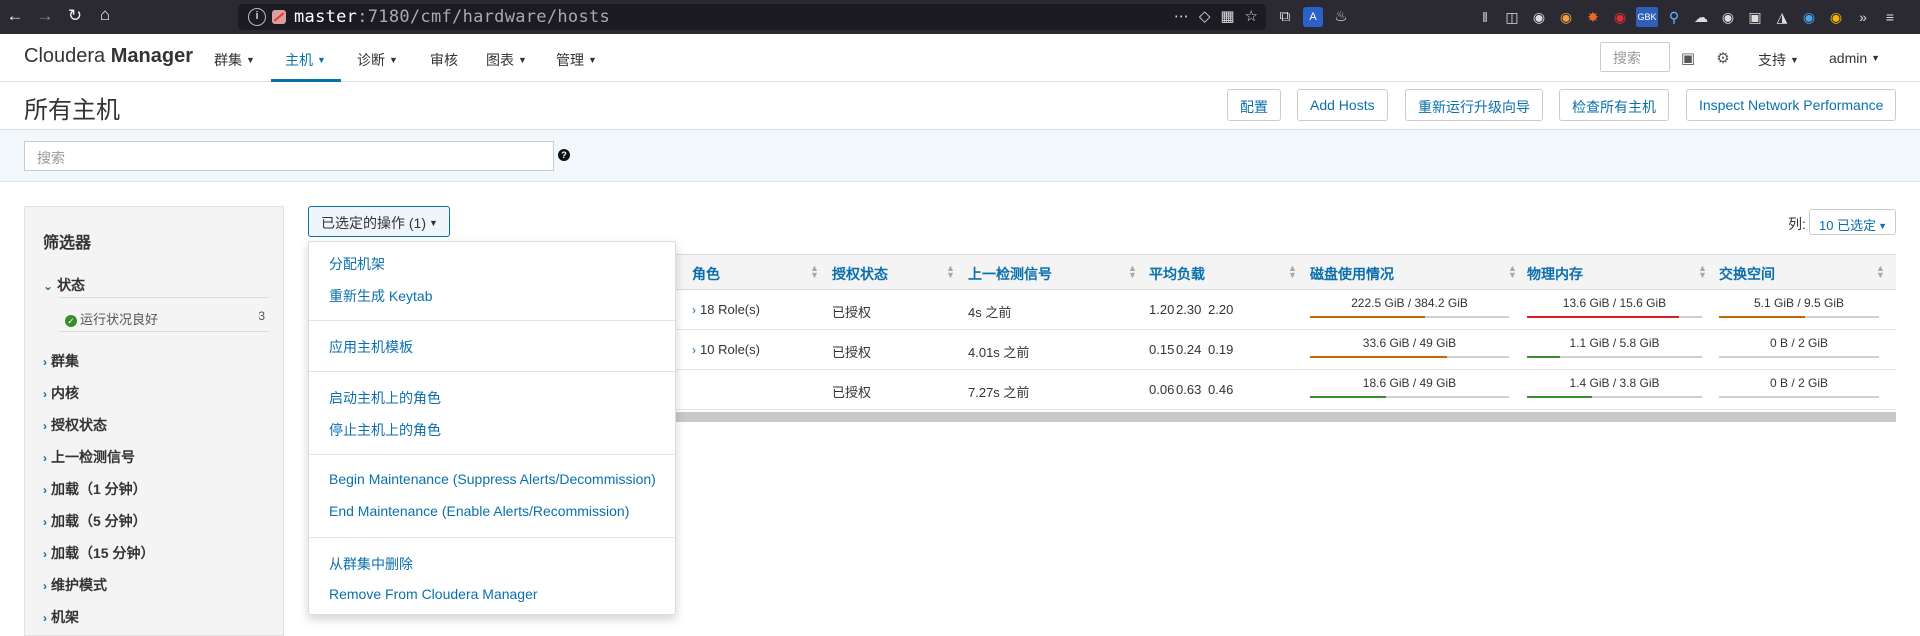 This screenshot has height=636, width=1920. Describe the element at coordinates (1863, 17) in the screenshot. I see `overflow-menu-icon: »` at that location.